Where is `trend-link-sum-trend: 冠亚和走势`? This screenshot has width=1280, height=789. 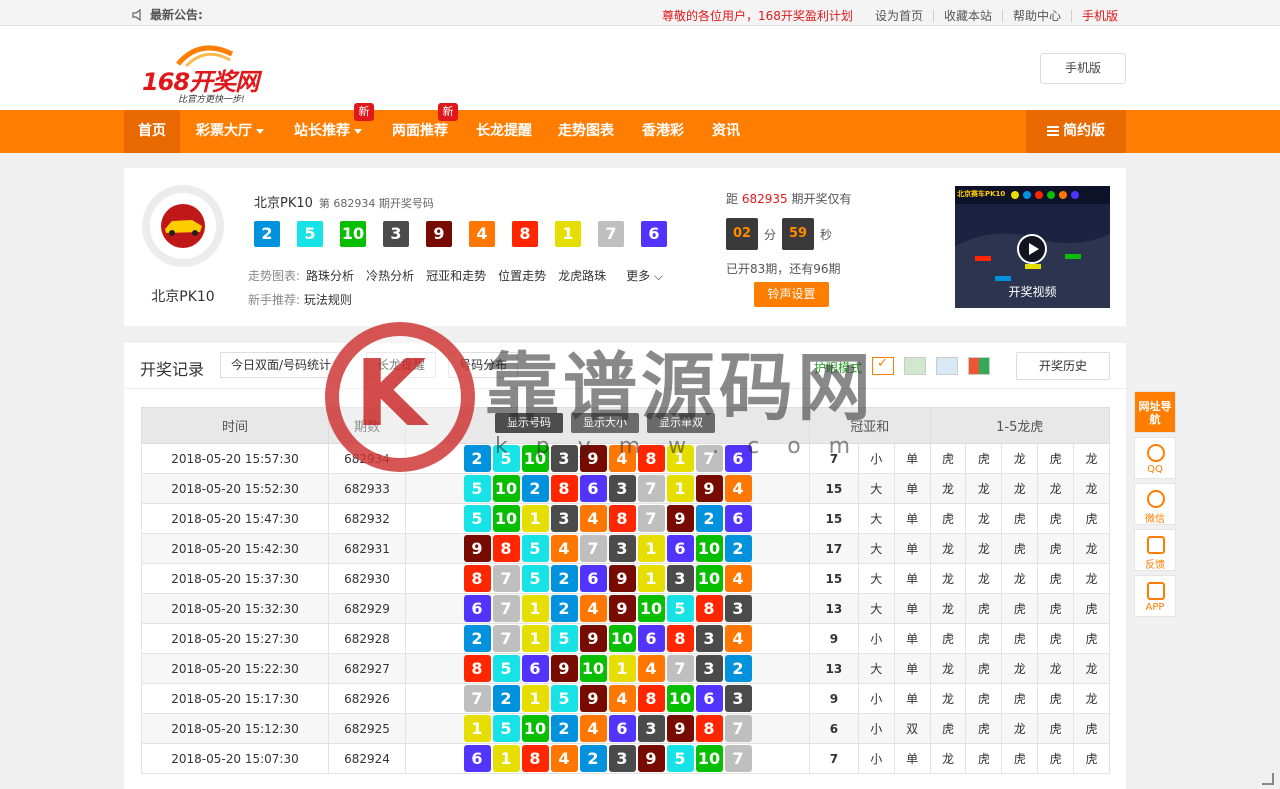 trend-link-sum-trend: 冠亚和走势 is located at coordinates (456, 275).